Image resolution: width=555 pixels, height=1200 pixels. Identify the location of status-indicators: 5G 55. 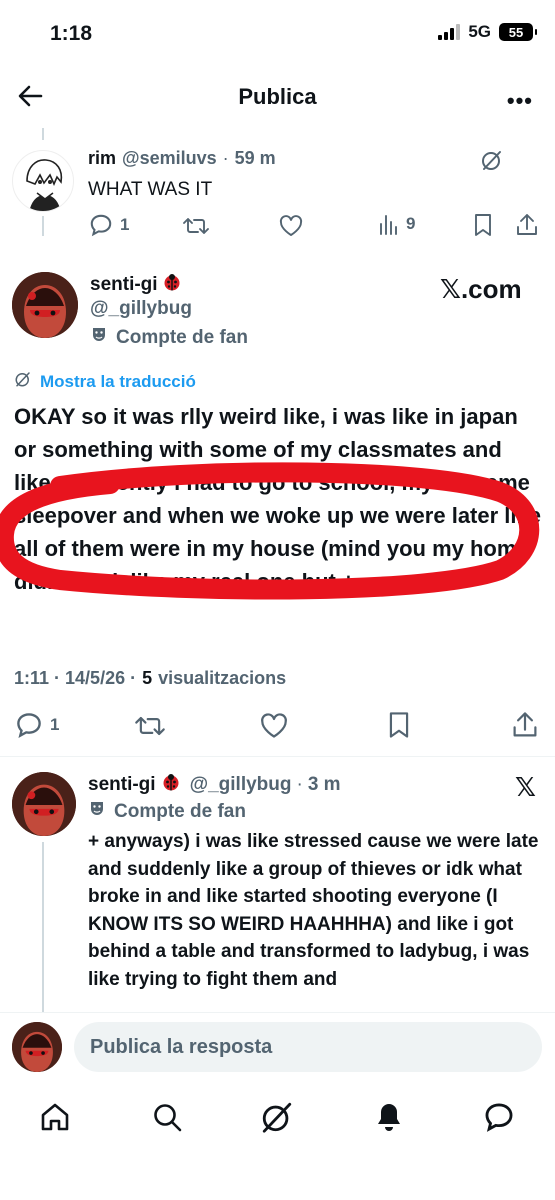
(487, 32).